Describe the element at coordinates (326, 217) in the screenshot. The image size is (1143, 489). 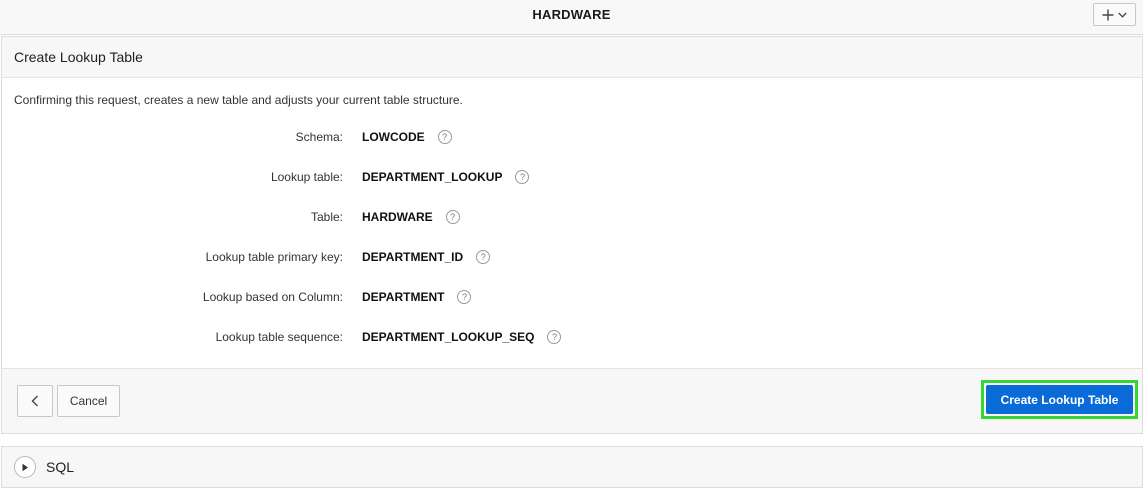
I see `field-label: Table:` at that location.